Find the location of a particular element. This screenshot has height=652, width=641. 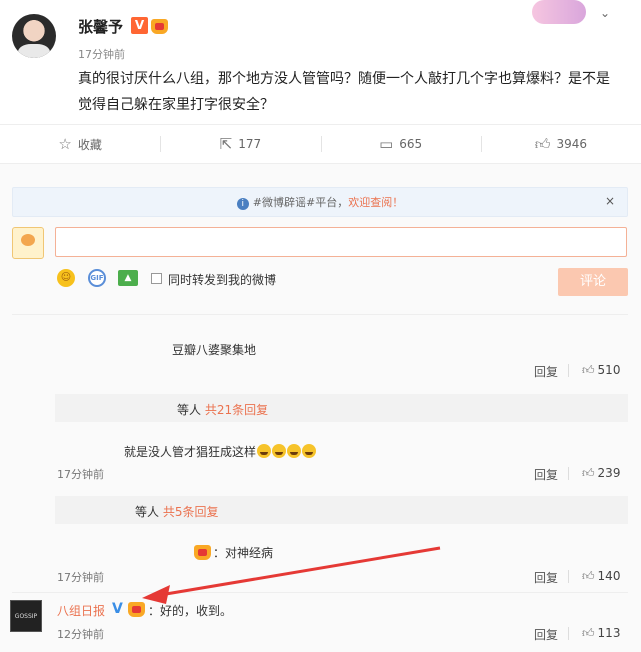

gif-icon: GIF is located at coordinates (97, 278).